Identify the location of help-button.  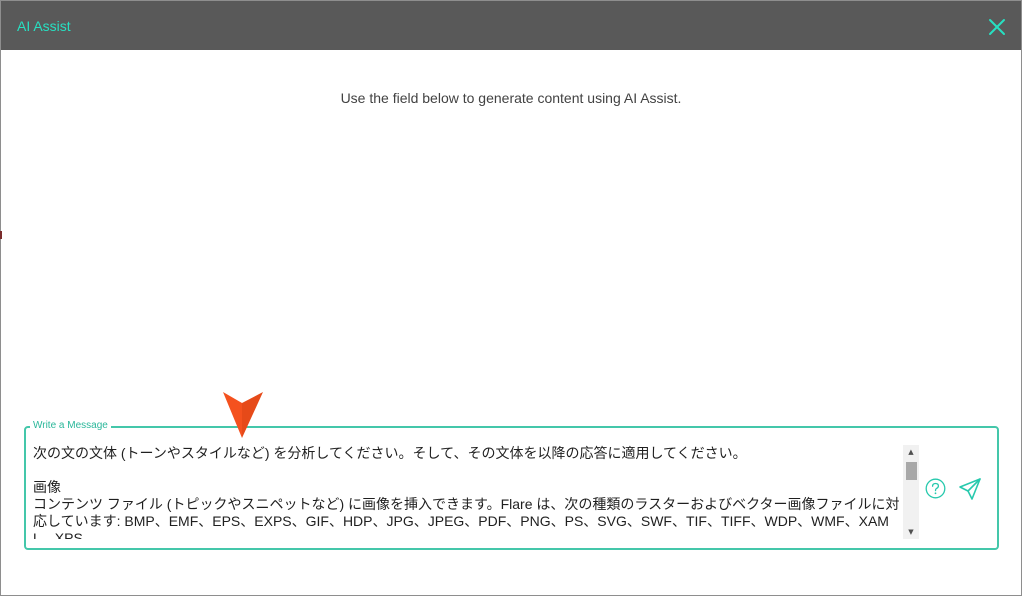
(935, 488).